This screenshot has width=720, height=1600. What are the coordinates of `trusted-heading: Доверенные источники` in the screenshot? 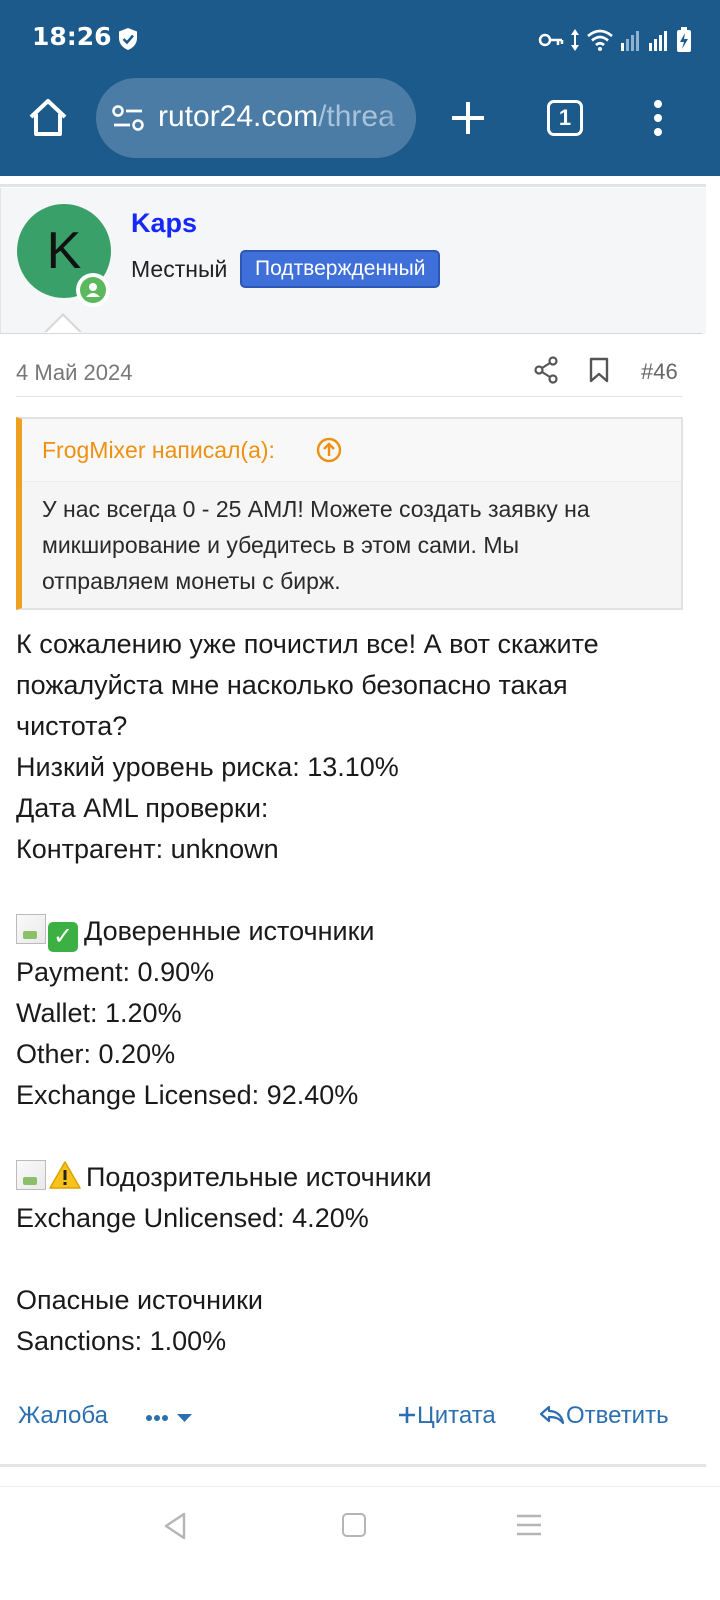 It's located at (229, 931).